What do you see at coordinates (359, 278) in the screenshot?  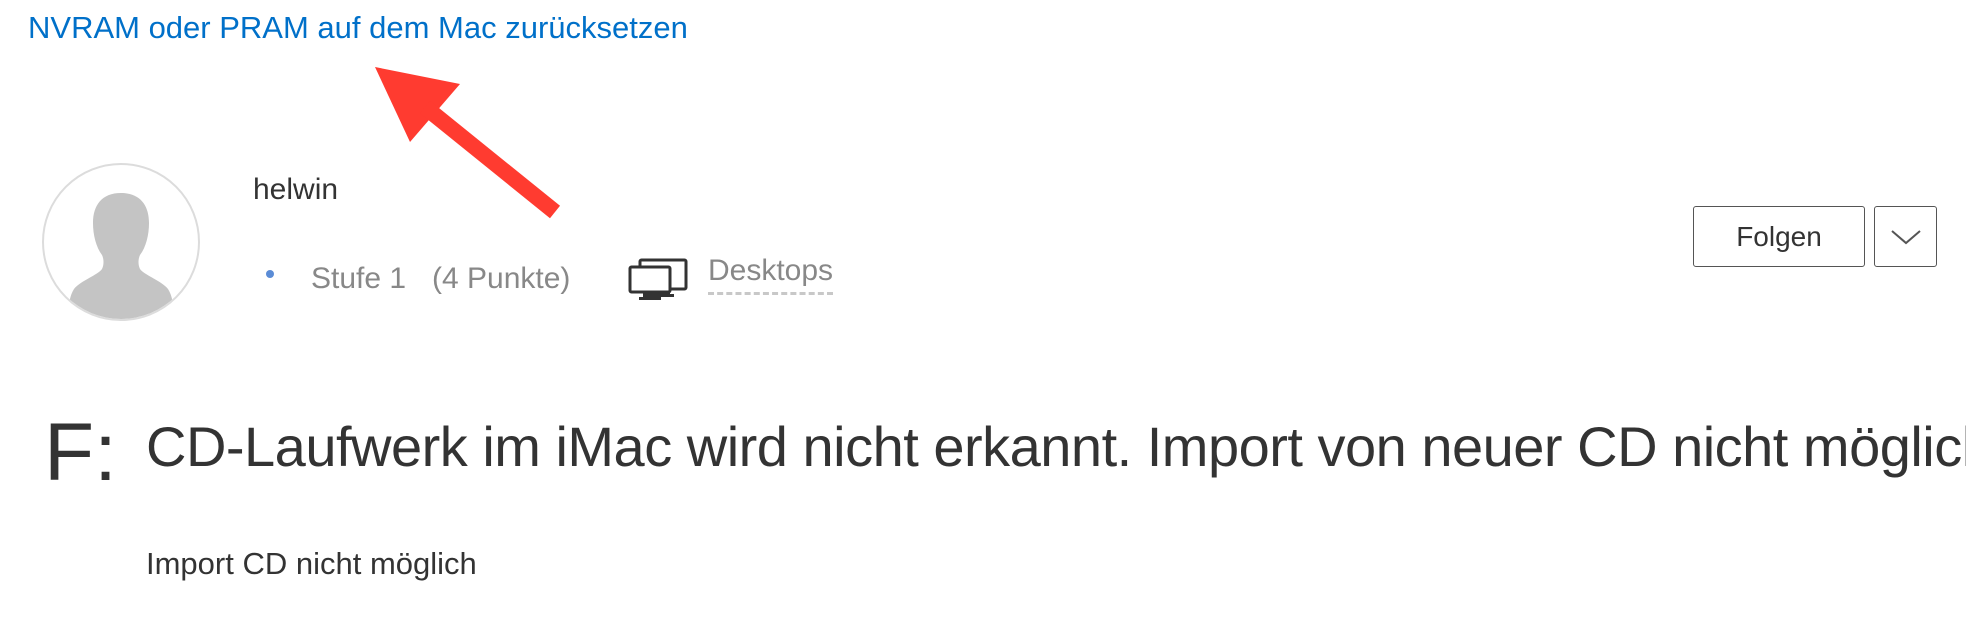 I see `author-level: Stufe 1` at bounding box center [359, 278].